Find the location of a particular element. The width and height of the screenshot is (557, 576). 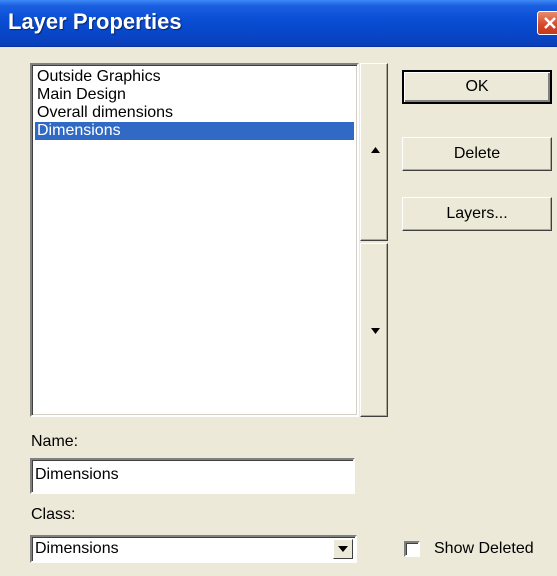

close-button is located at coordinates (547, 23).